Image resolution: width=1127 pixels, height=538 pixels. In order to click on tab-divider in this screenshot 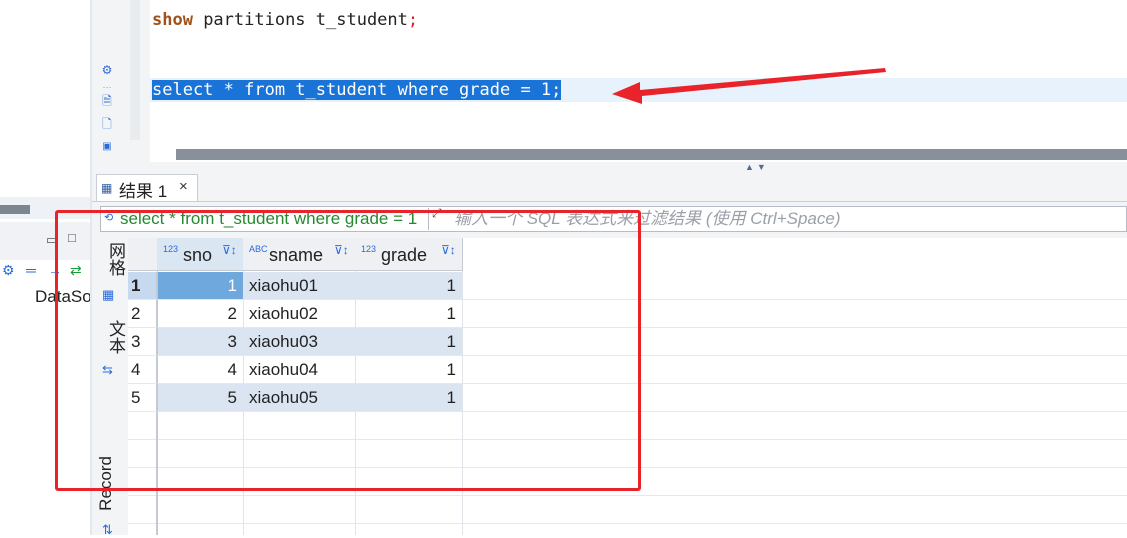, I will do `click(609, 201)`.